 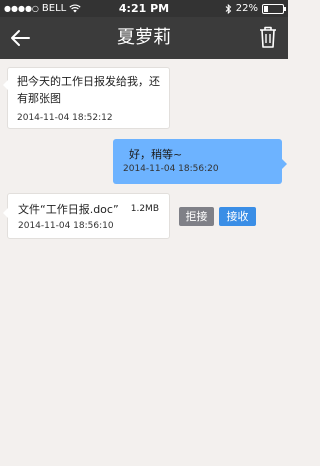 What do you see at coordinates (171, 169) in the screenshot?
I see `message-timestamp: 2014-11-04 18:56:20` at bounding box center [171, 169].